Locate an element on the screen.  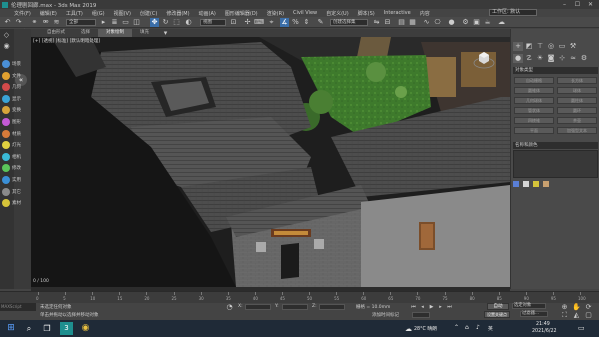
hierarchy-tab-icon: ⊤ is located at coordinates (540, 46).